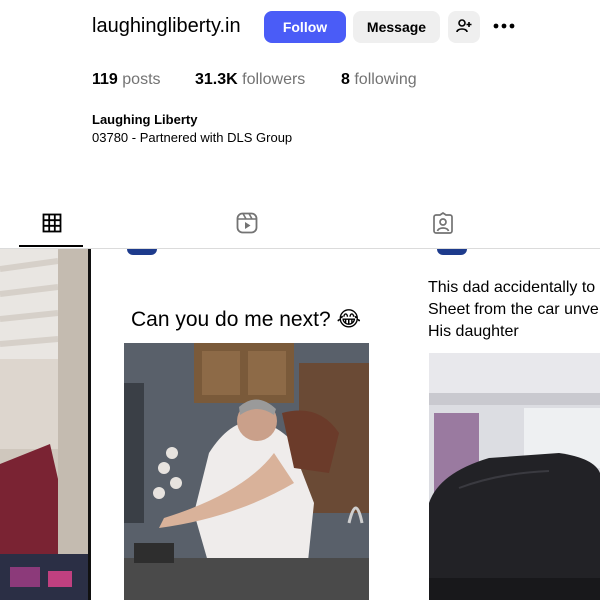  What do you see at coordinates (473, 331) in the screenshot?
I see `post-caption-line: His daughter` at bounding box center [473, 331].